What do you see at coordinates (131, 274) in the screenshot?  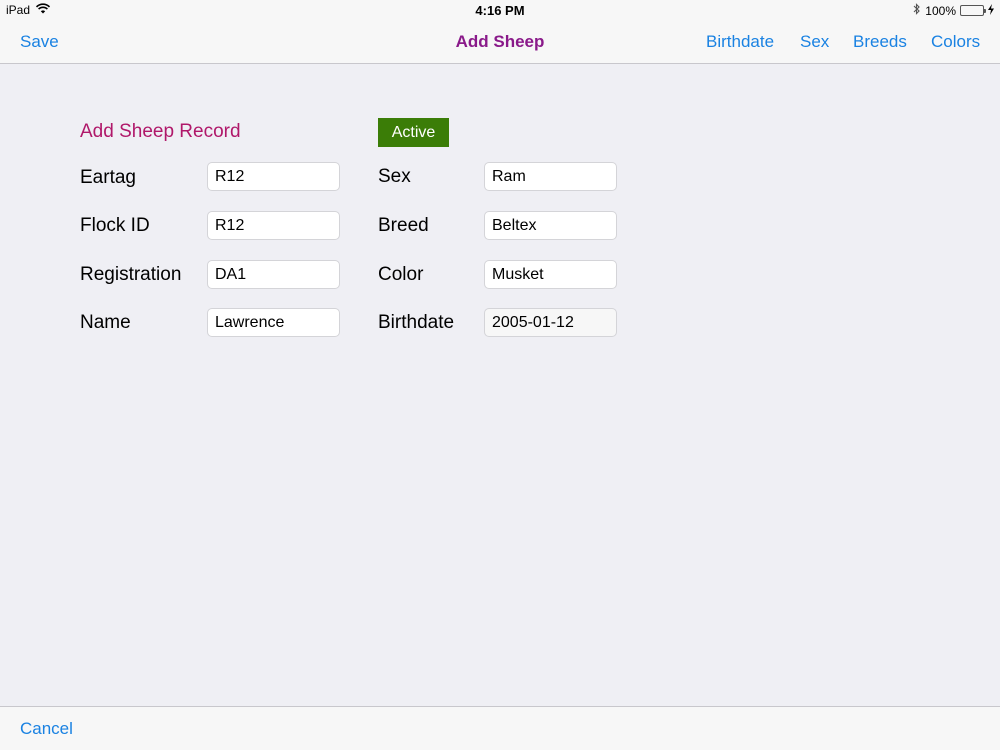 I see `registration-label: Registration` at bounding box center [131, 274].